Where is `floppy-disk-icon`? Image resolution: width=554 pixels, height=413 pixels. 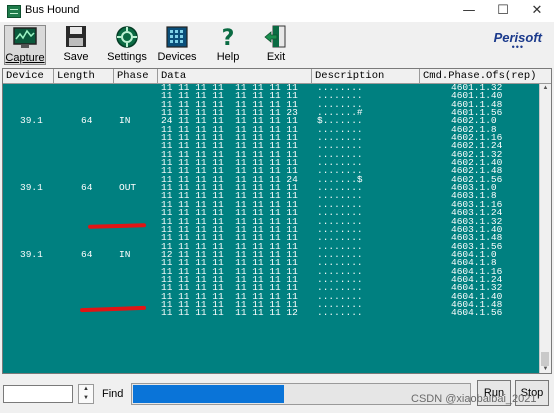
floppy-disk-icon is located at coordinates (76, 37).